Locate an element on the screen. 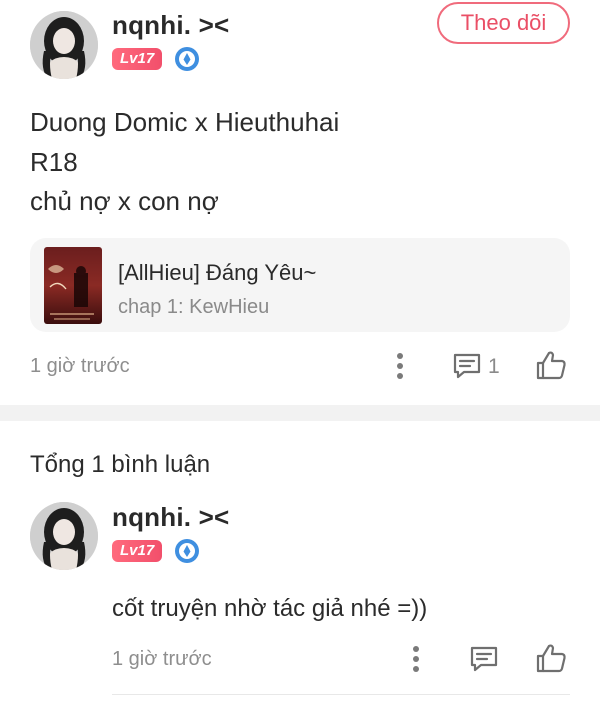 The width and height of the screenshot is (600, 703). comment-author-name: nqnhi. >< is located at coordinates (170, 517).